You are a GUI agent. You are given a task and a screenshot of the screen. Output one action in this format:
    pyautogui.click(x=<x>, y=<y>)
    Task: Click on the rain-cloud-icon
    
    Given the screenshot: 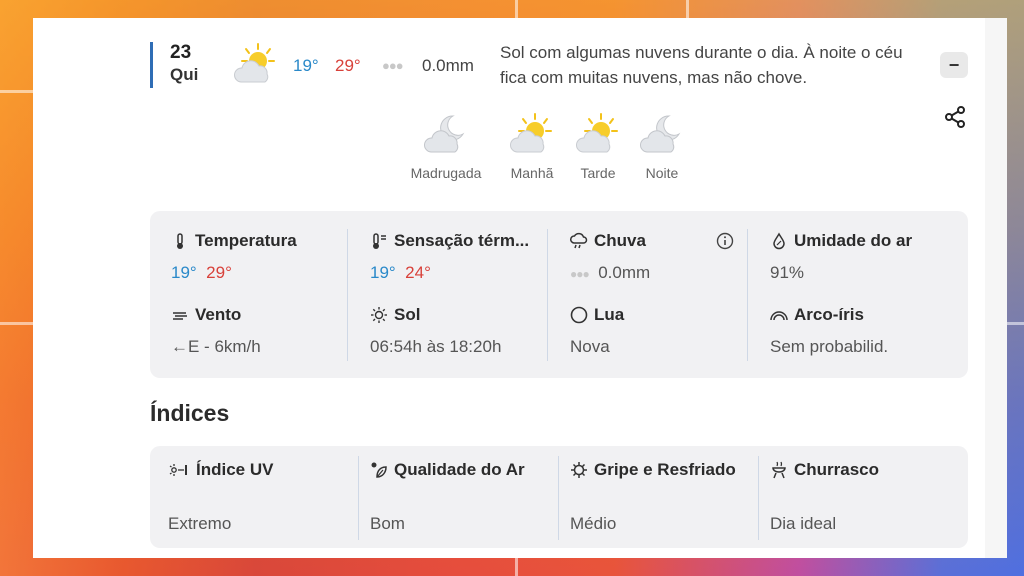 What is the action you would take?
    pyautogui.click(x=579, y=240)
    